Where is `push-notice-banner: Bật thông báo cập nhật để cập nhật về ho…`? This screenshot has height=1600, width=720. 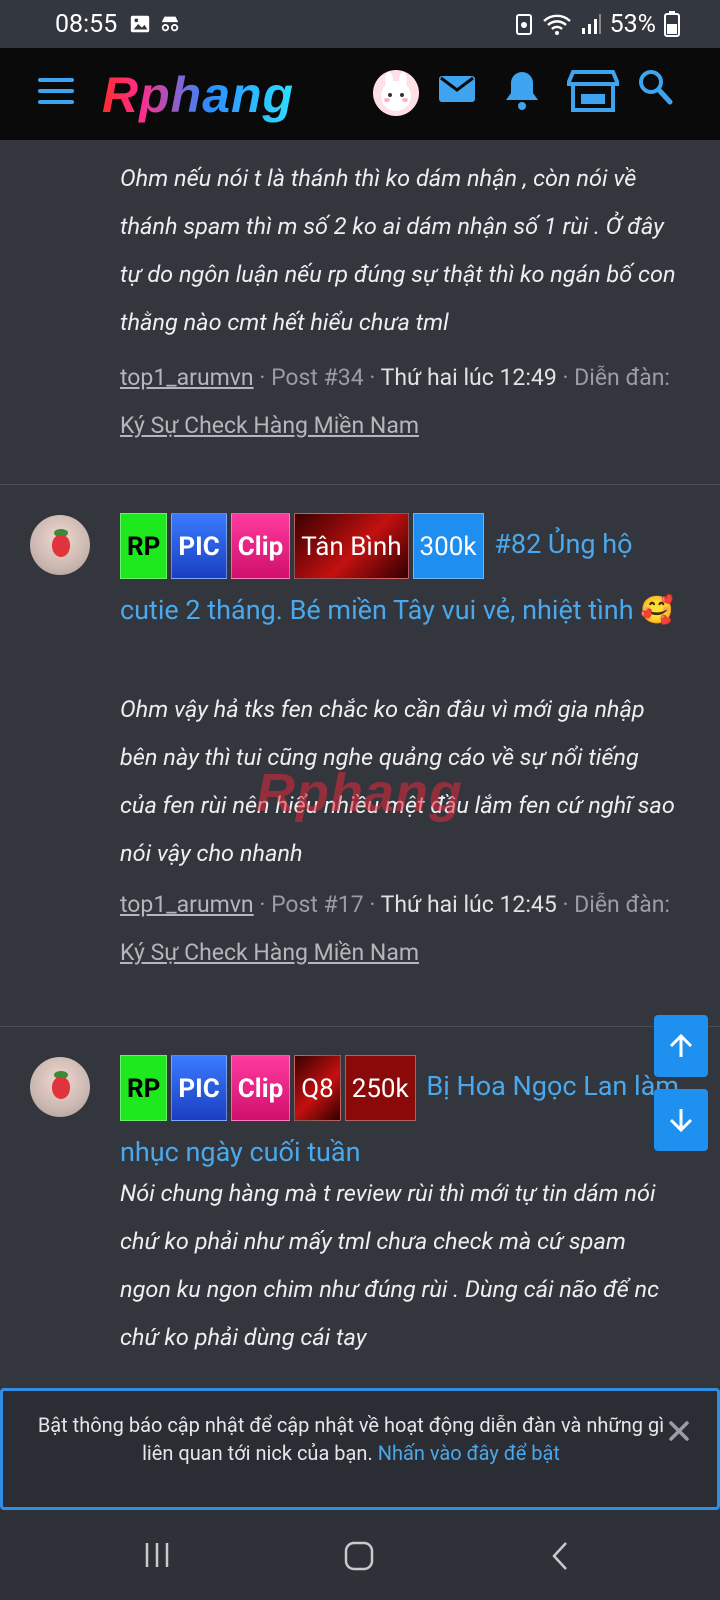
push-notice-banner: Bật thông báo cập nhật để cập nhật về ho… is located at coordinates (360, 1449).